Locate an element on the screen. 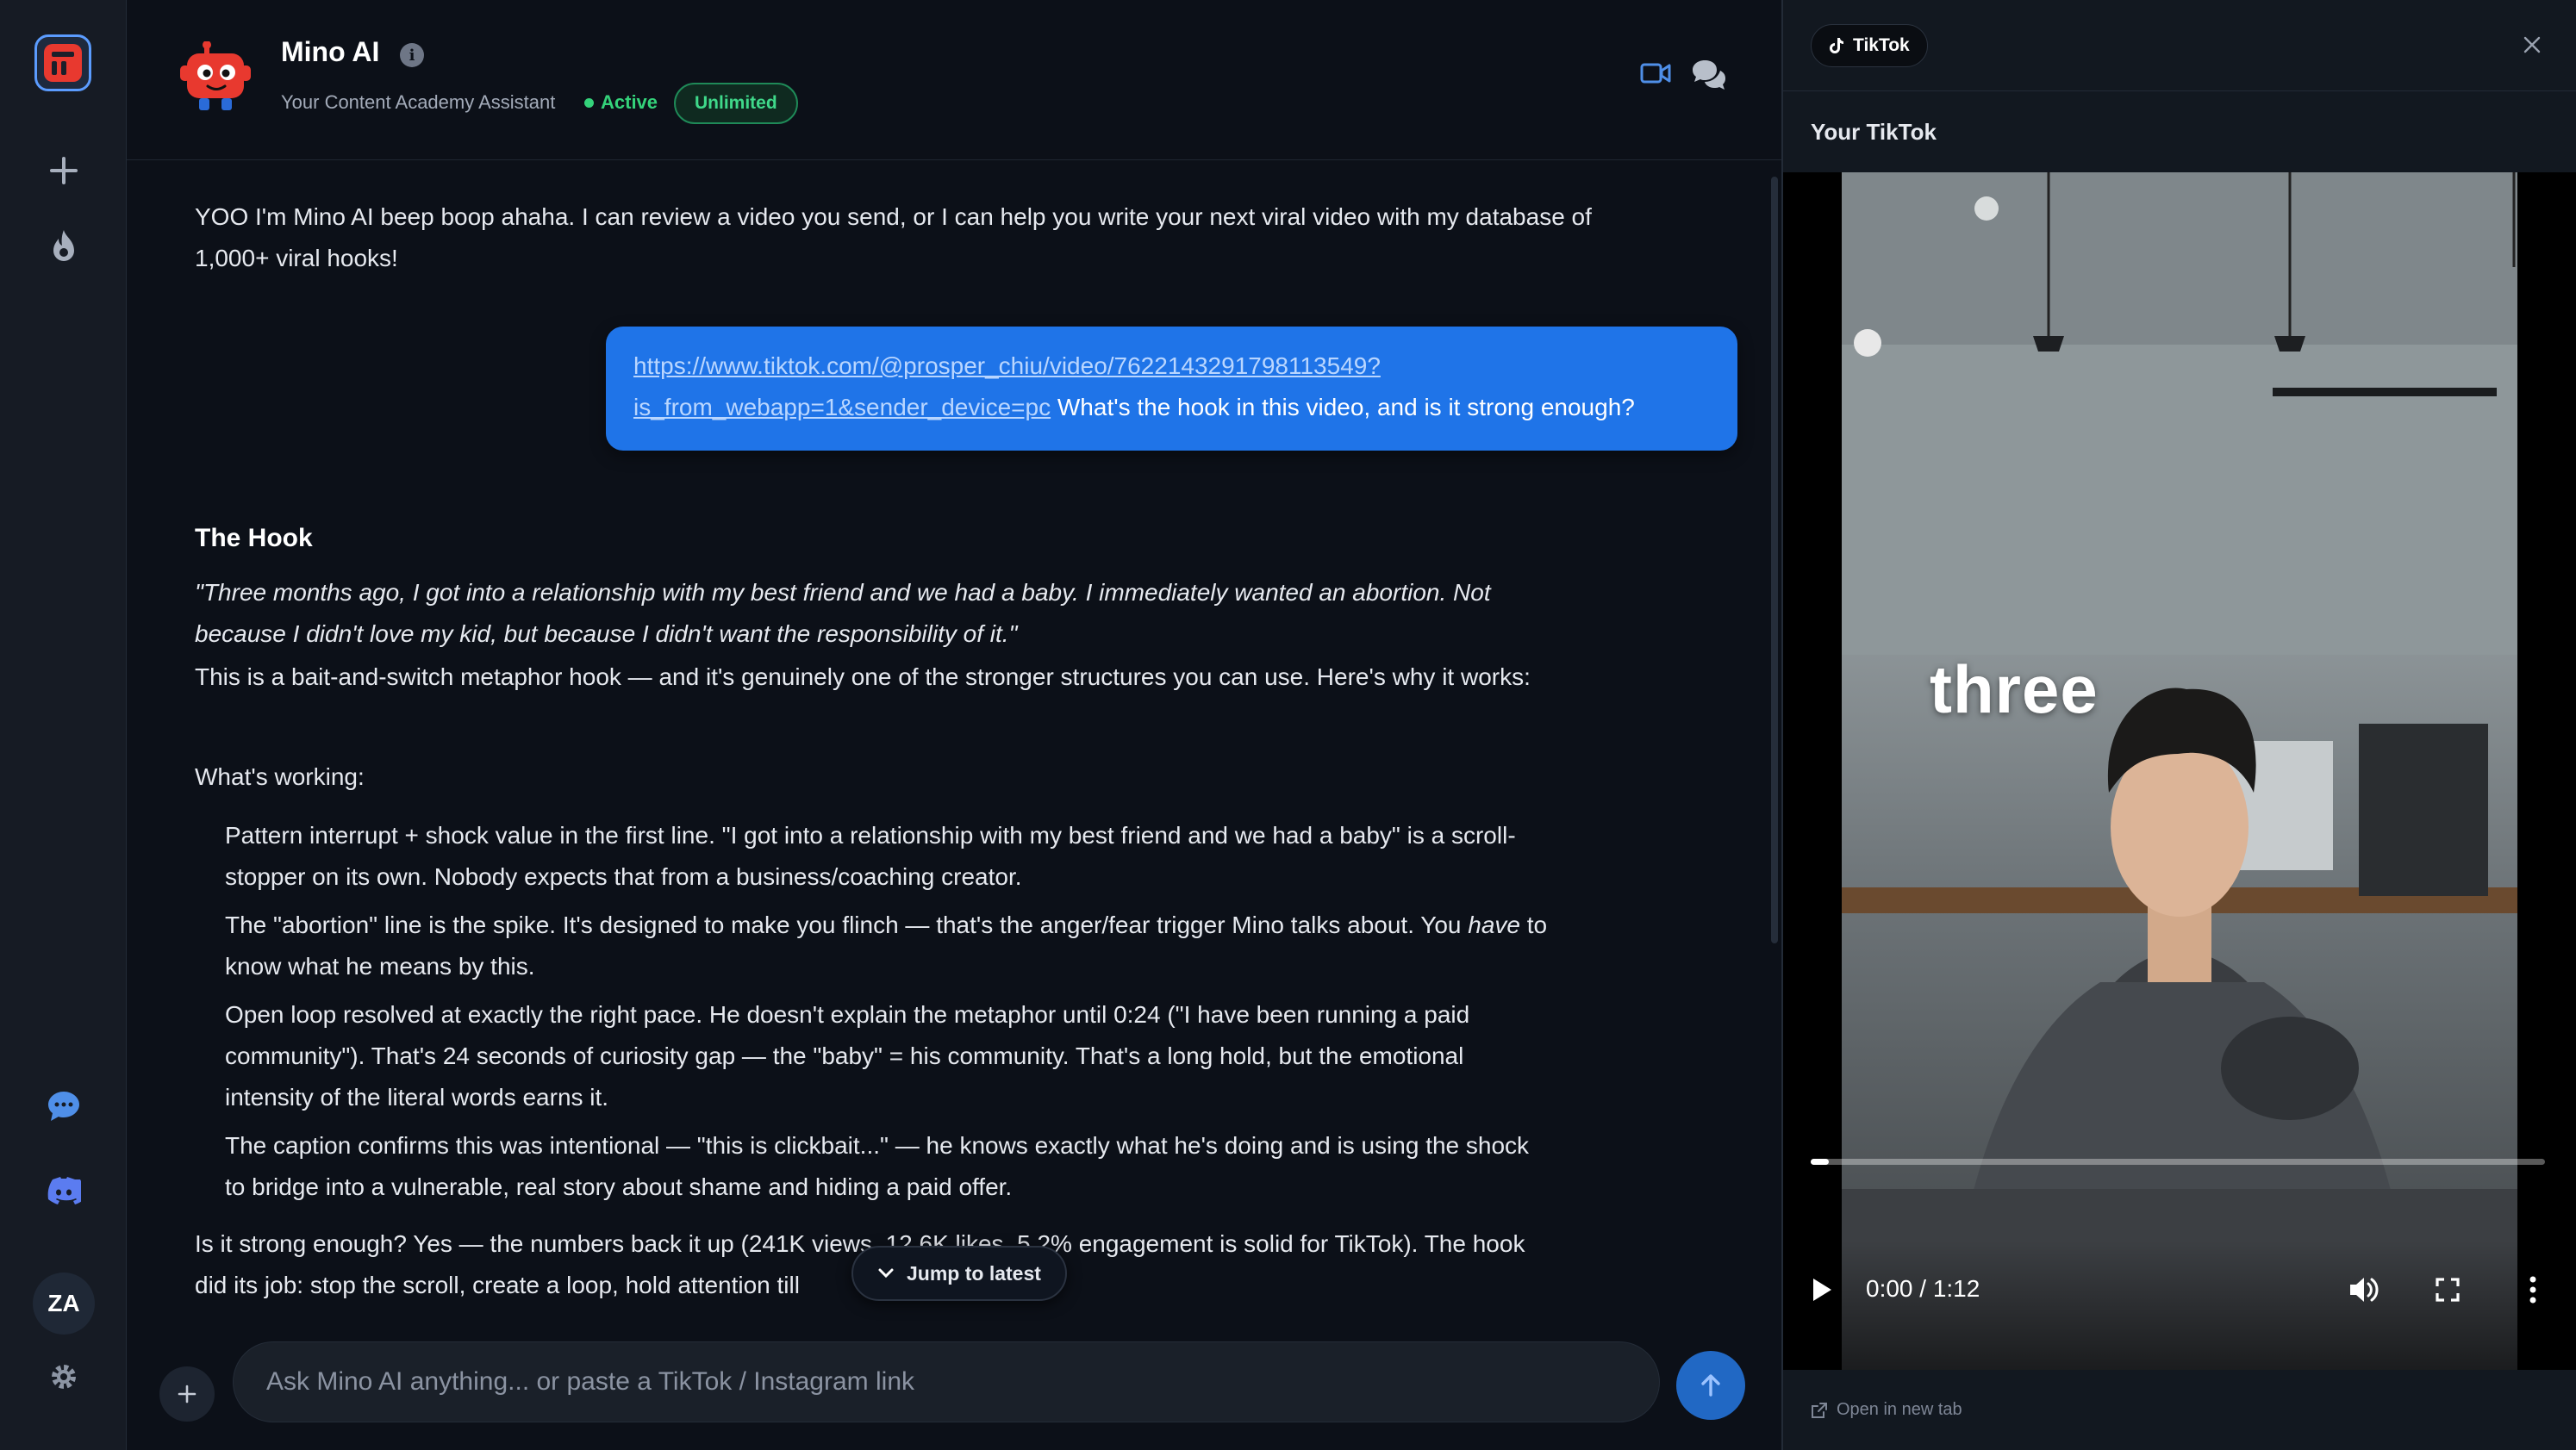 Image resolution: width=2576 pixels, height=1450 pixels. video-progress-bar is located at coordinates (2178, 1162).